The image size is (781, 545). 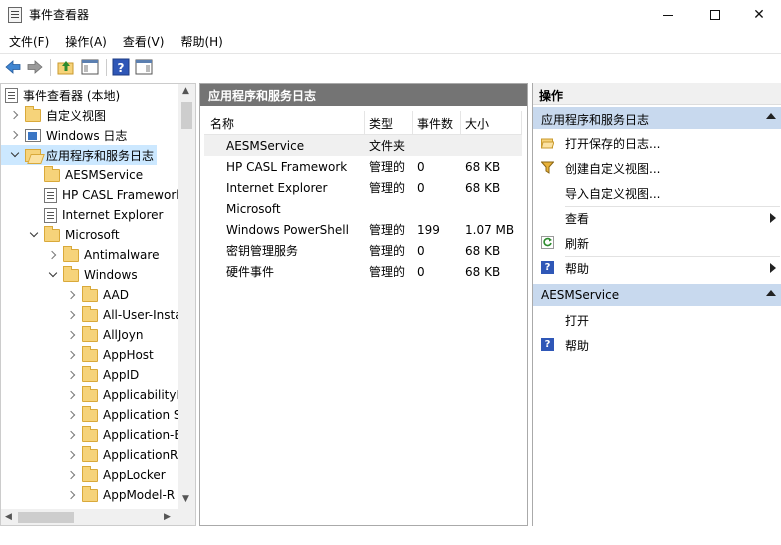 What do you see at coordinates (98, 517) in the screenshot?
I see `tree-horizontal-scrollbar: ◀ ▶` at bounding box center [98, 517].